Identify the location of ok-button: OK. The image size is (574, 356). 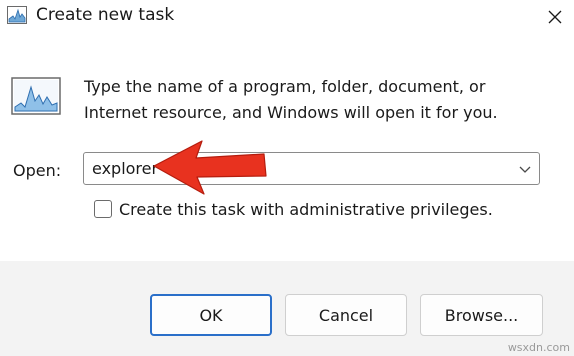
(211, 315).